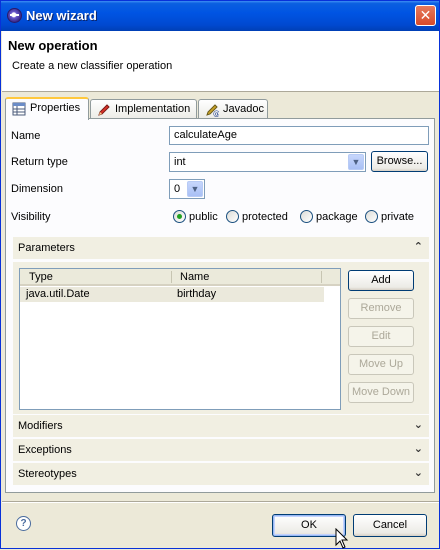  I want to click on page-description: Create a new classifier operation, so click(92, 66).